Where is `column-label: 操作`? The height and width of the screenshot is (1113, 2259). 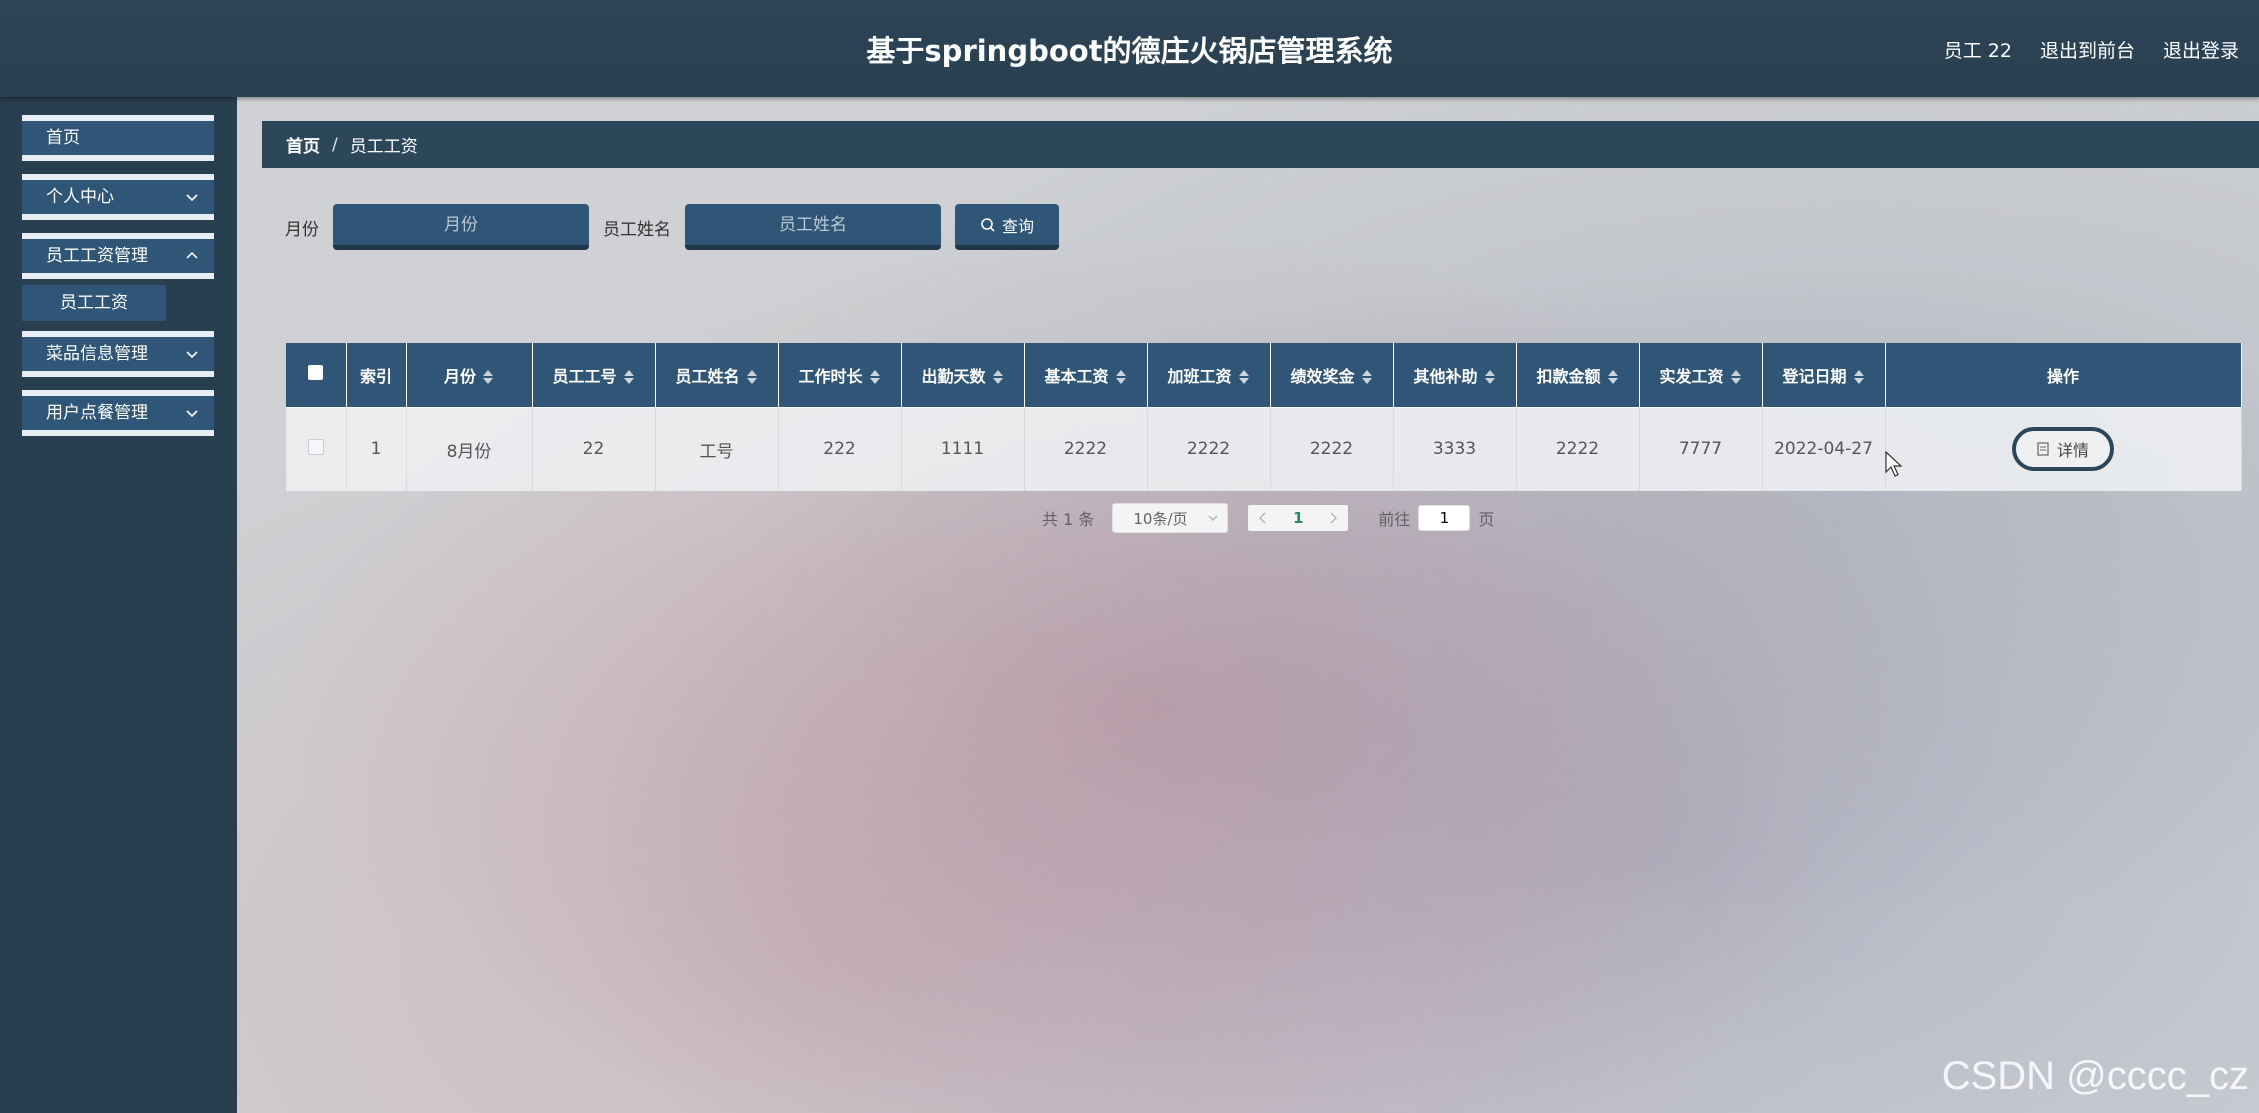
column-label: 操作 is located at coordinates (2062, 376).